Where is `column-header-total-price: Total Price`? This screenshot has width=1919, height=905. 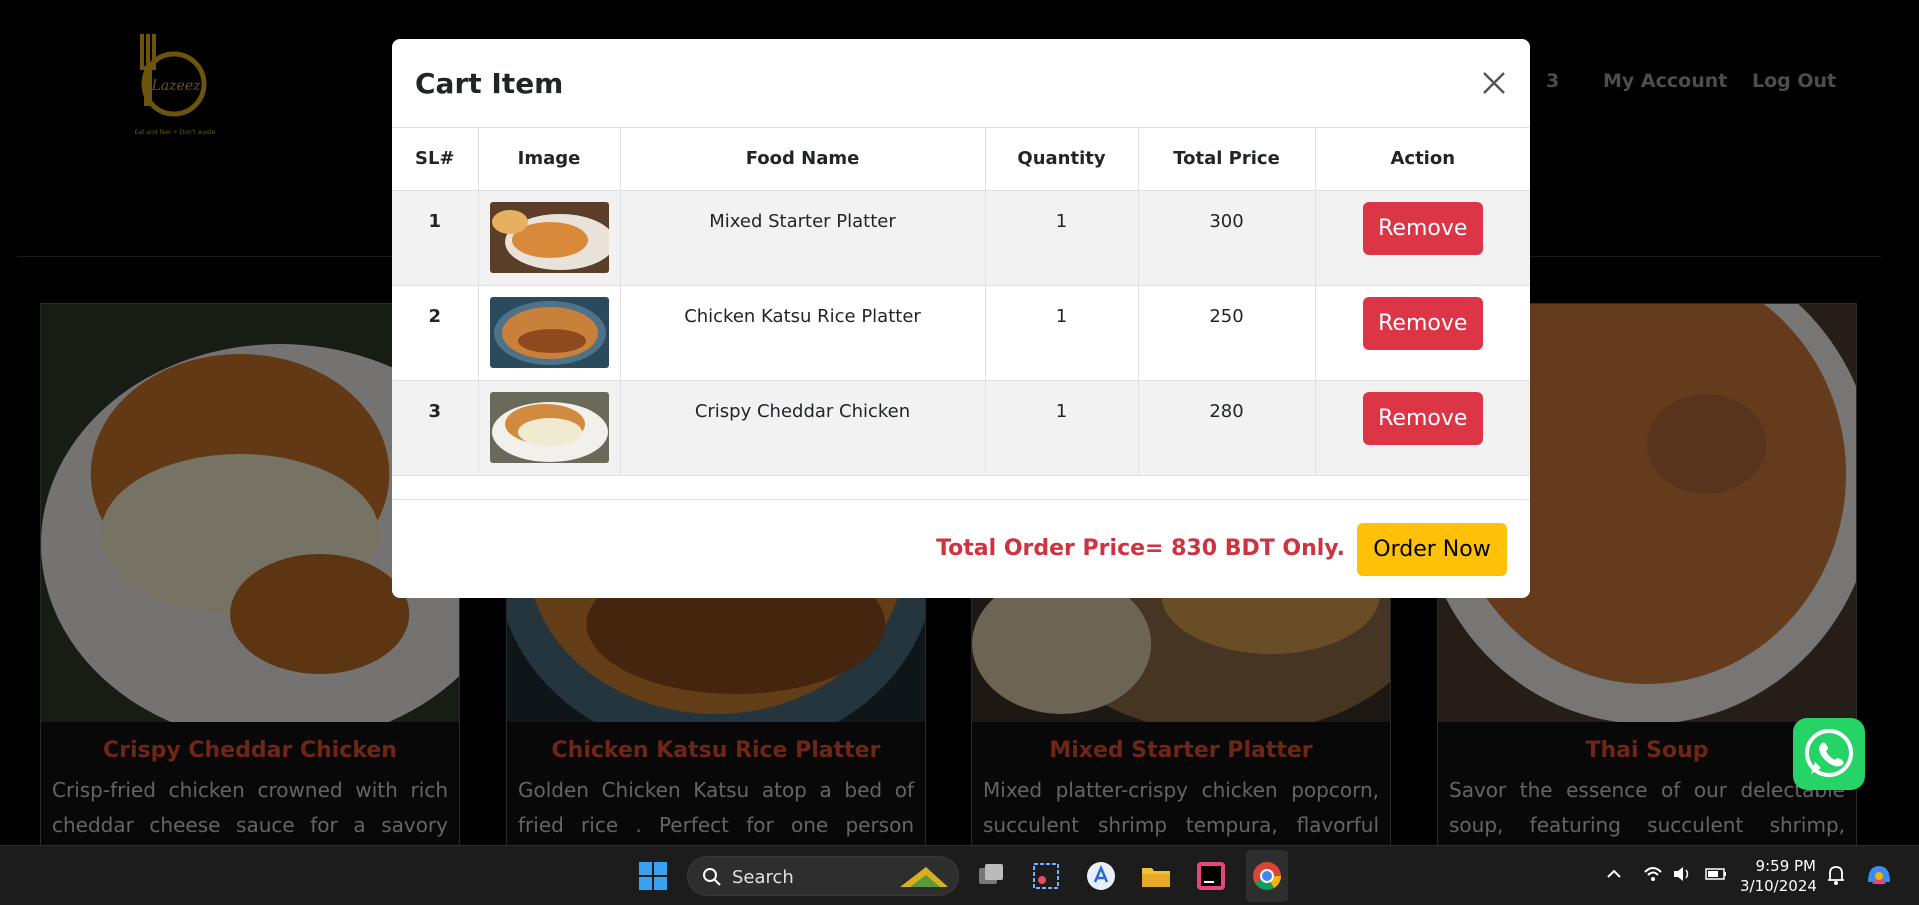
column-header-total-price: Total Price is located at coordinates (1227, 159).